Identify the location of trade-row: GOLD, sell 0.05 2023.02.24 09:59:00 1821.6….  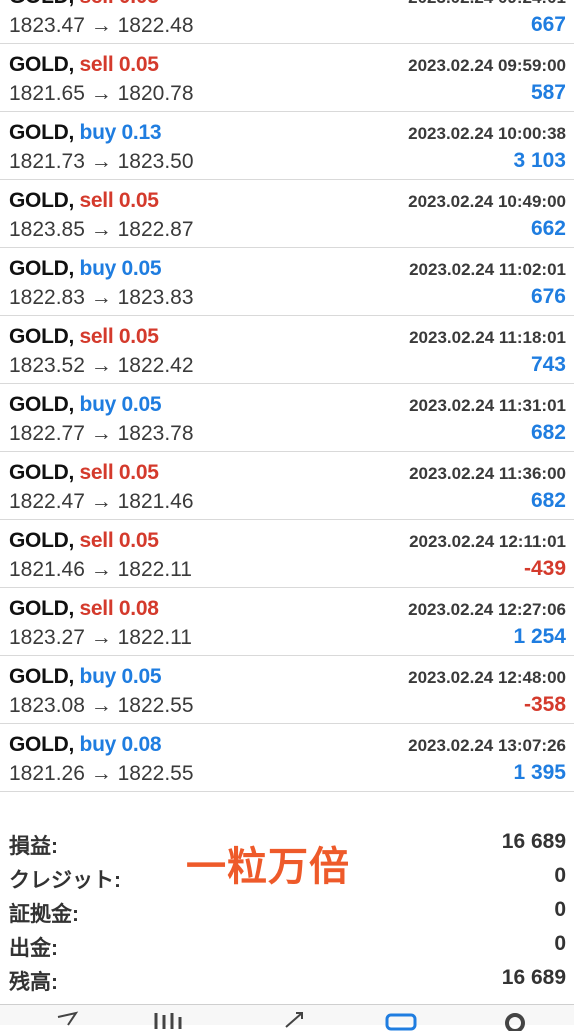
(287, 78).